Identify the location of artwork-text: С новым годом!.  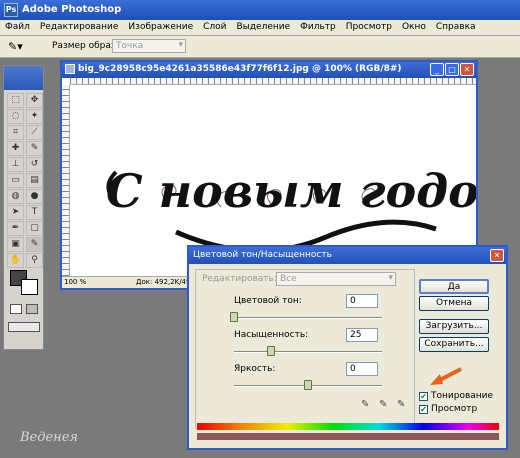
(291, 191).